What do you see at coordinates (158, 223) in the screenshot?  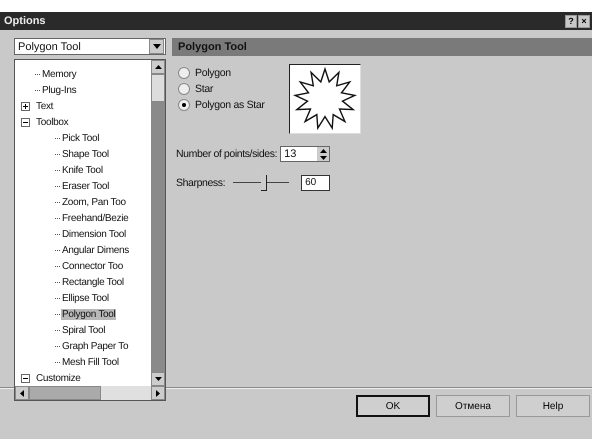 I see `vertical-scrollbar` at bounding box center [158, 223].